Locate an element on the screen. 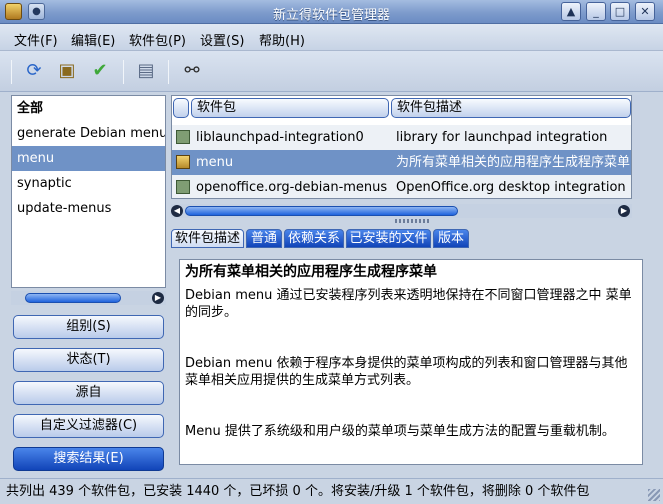  tab-common: 普通 is located at coordinates (264, 238).